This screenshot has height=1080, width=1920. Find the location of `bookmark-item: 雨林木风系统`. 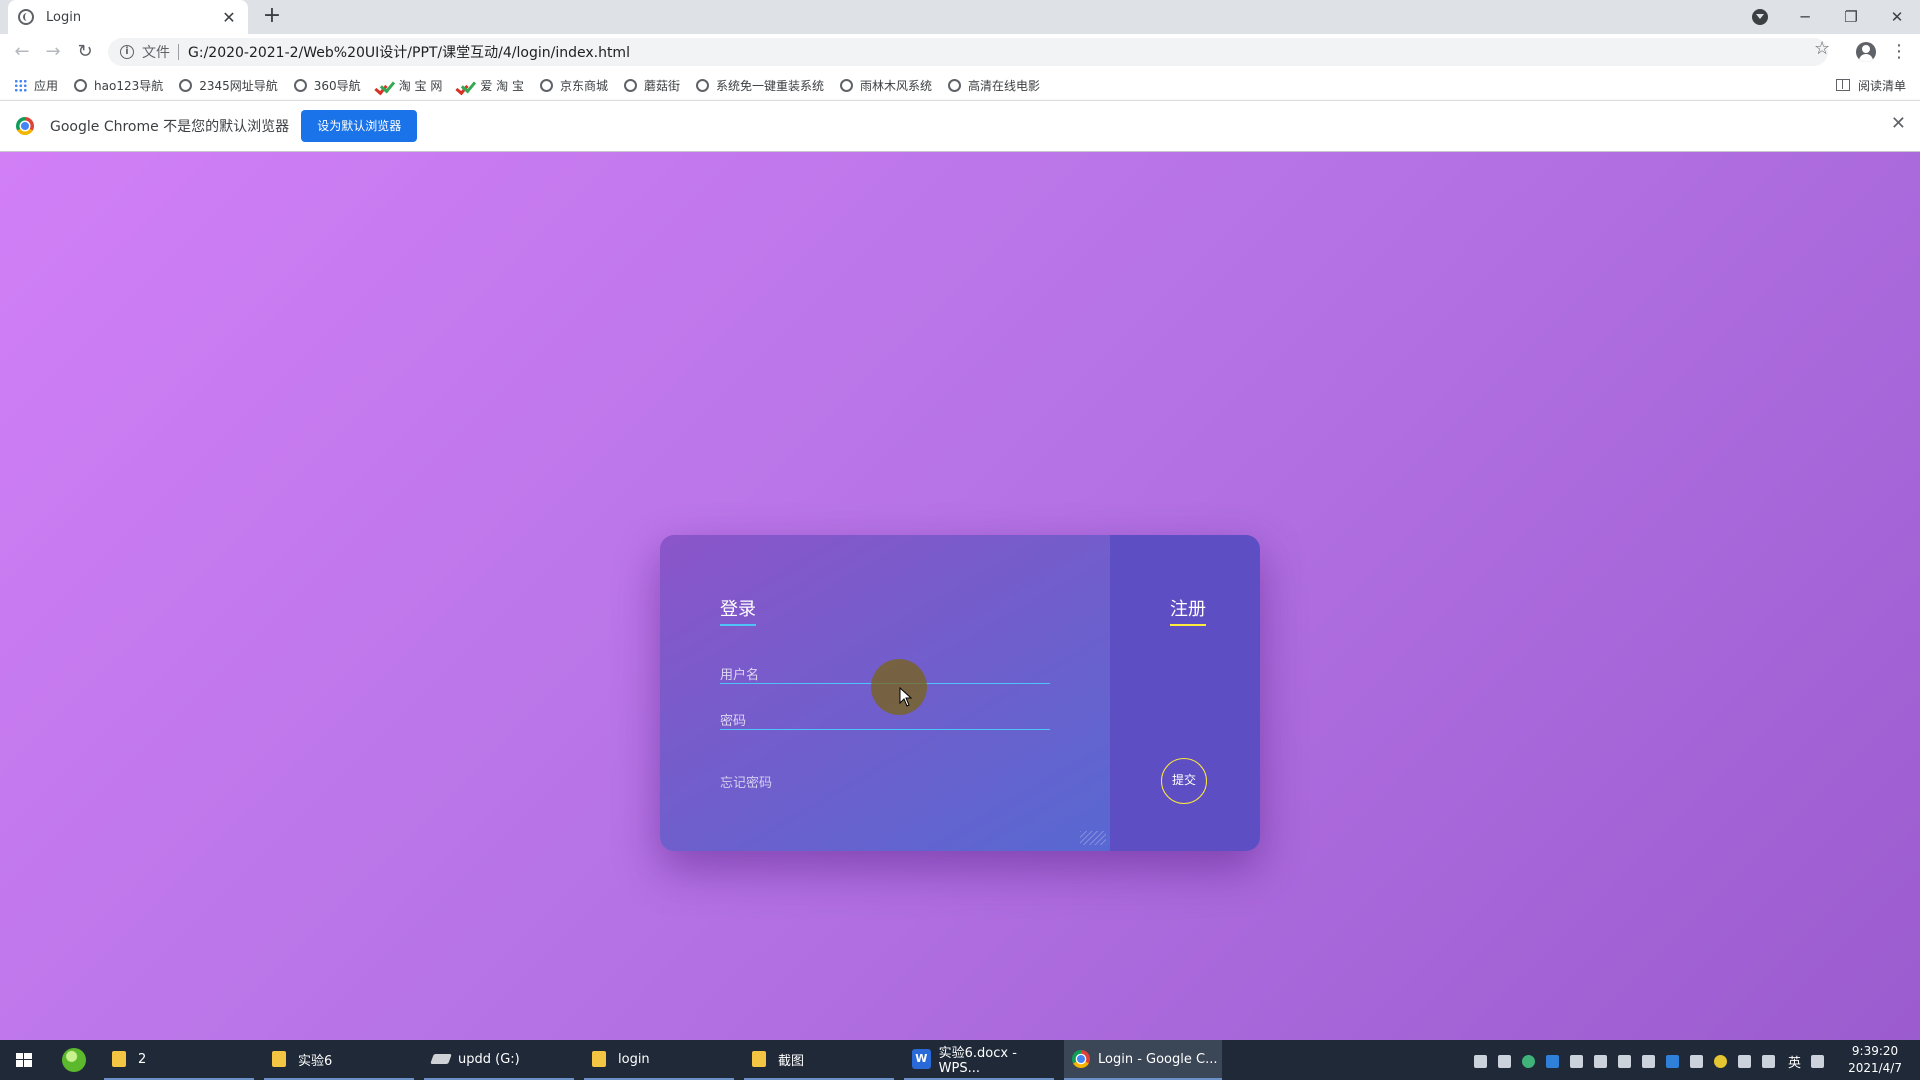

bookmark-item: 雨林木风系统 is located at coordinates (886, 85).